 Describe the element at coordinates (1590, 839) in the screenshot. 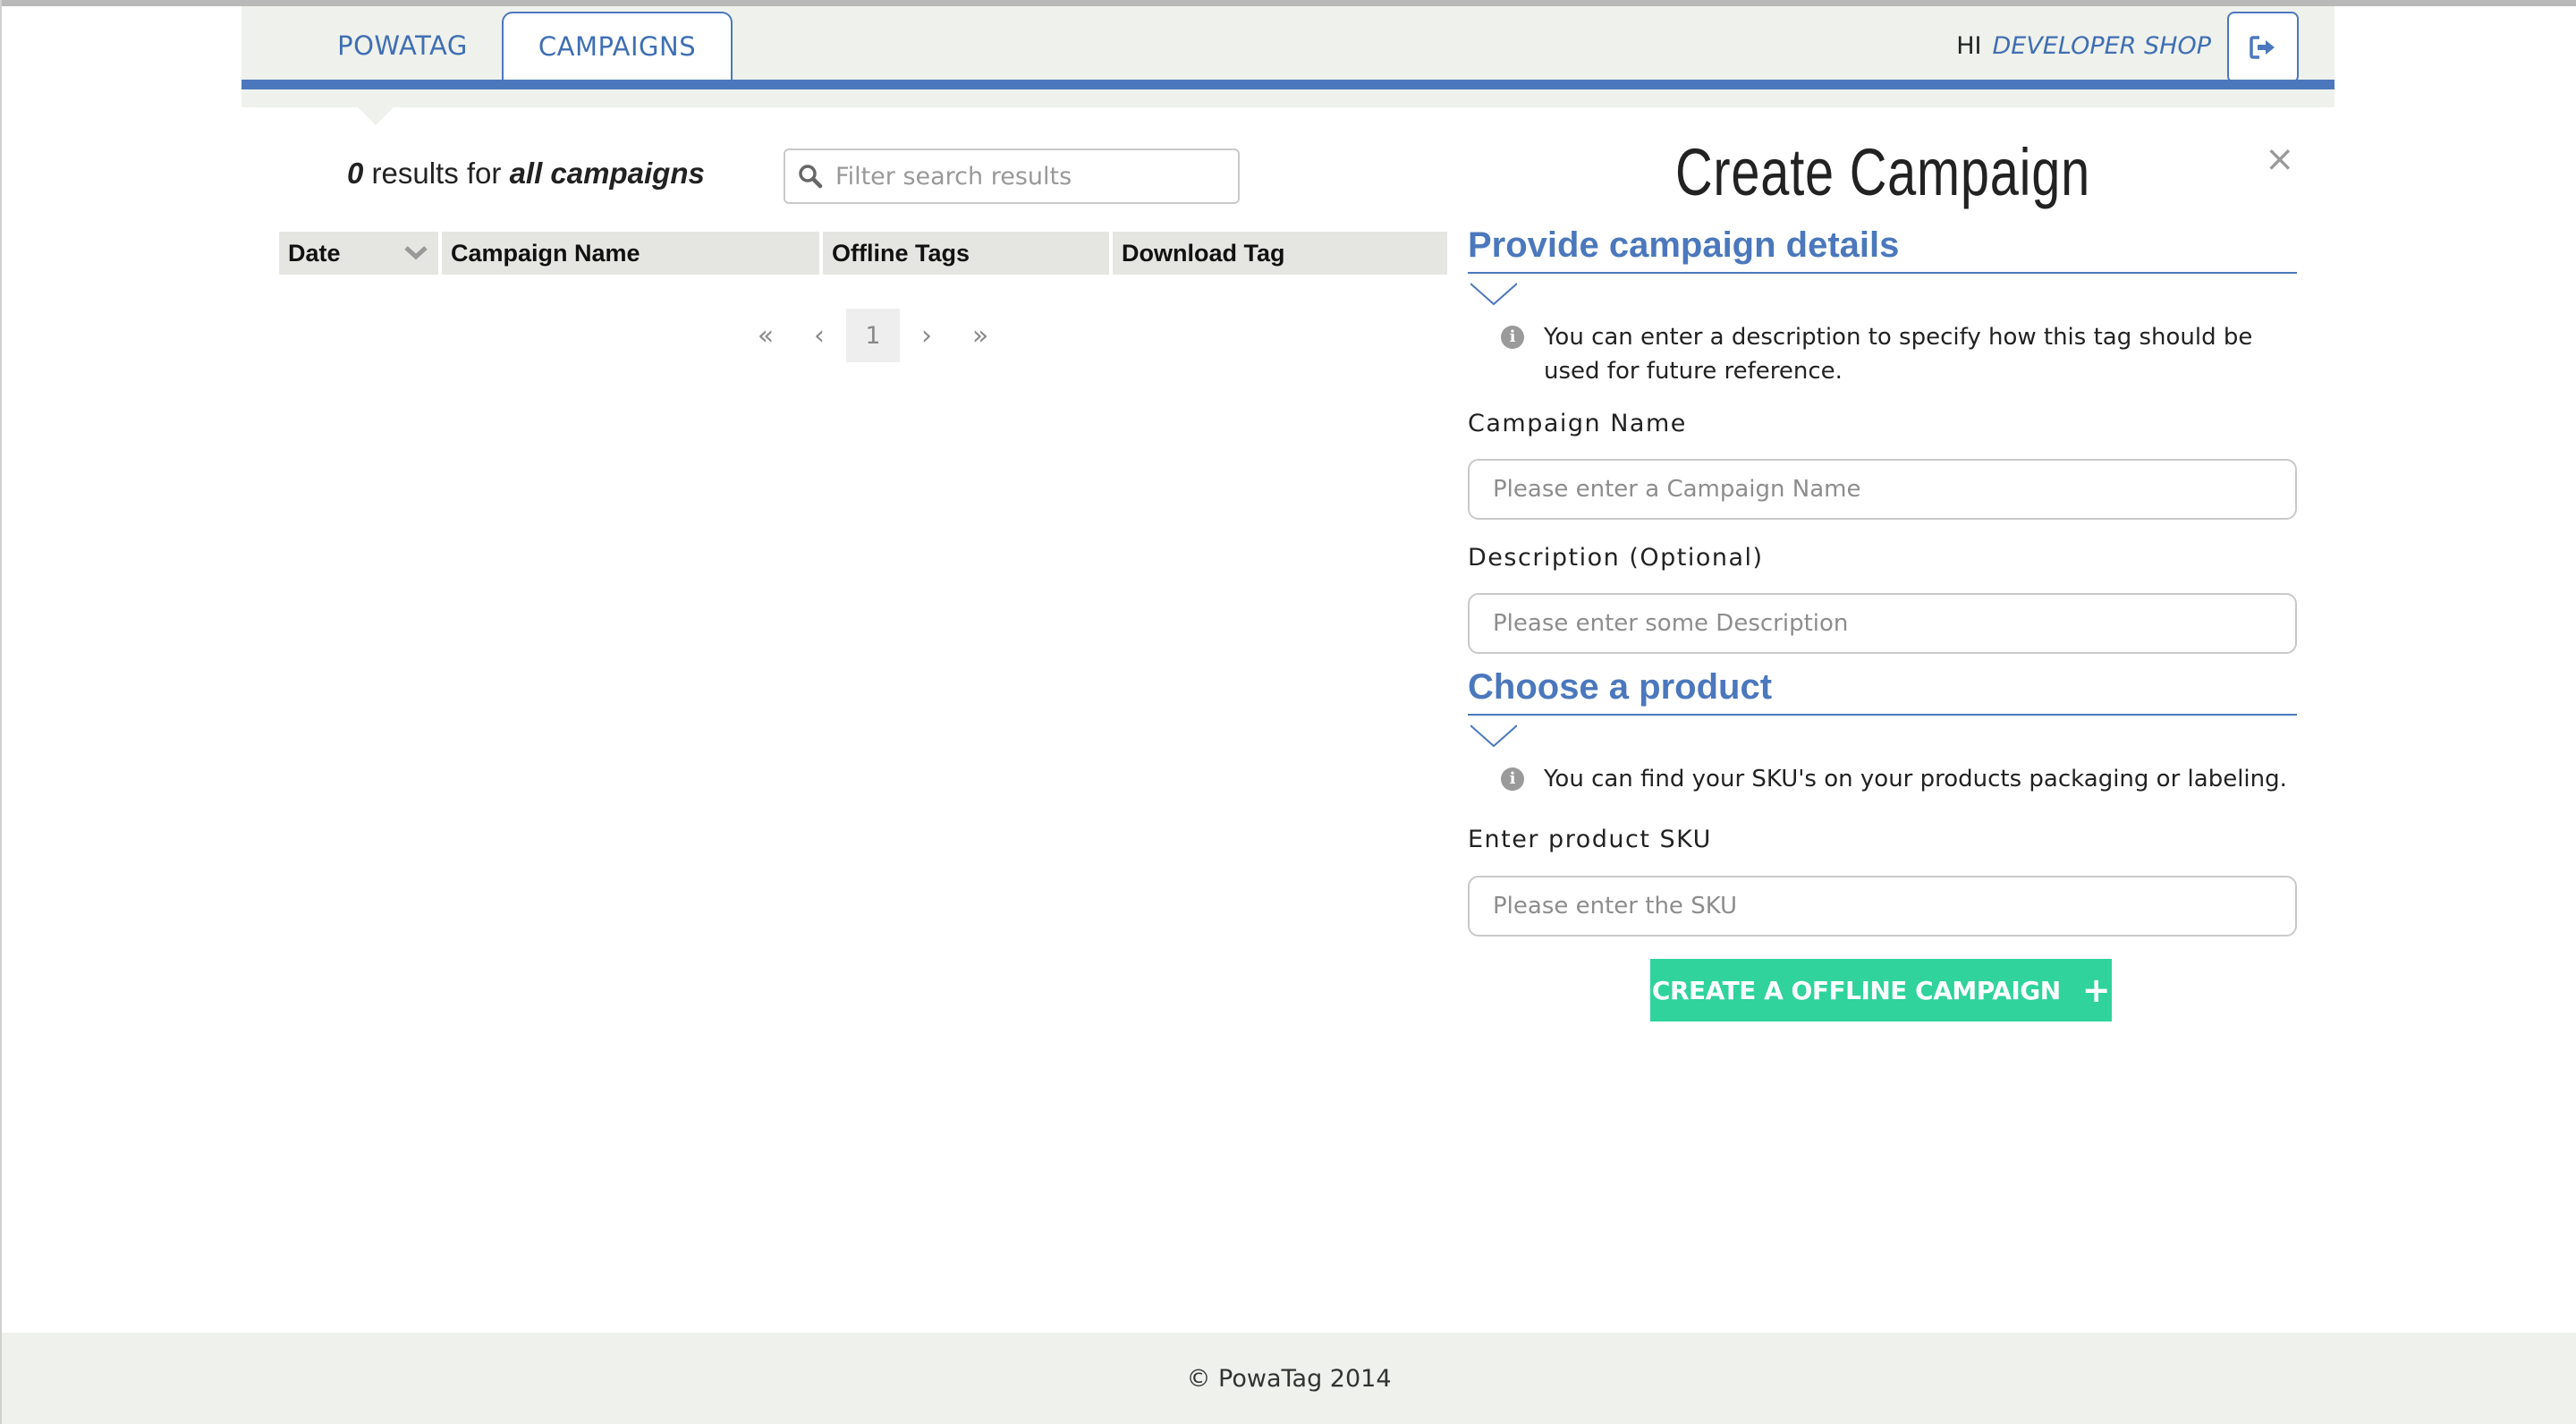

I see `sku-label: Enter product SKU` at that location.